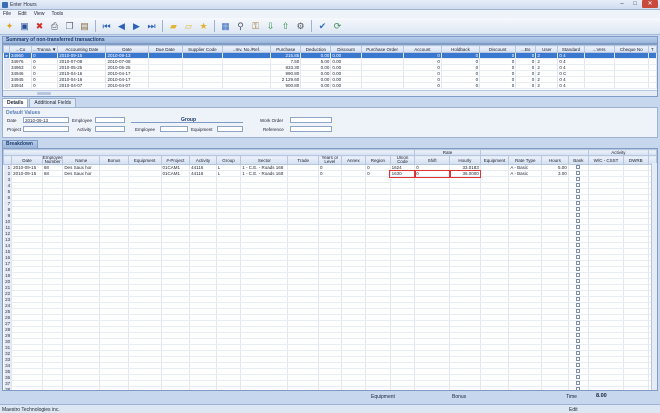 Image resolution: width=660 pixels, height=413 pixels. I want to click on col-header: Name, so click(81, 160).